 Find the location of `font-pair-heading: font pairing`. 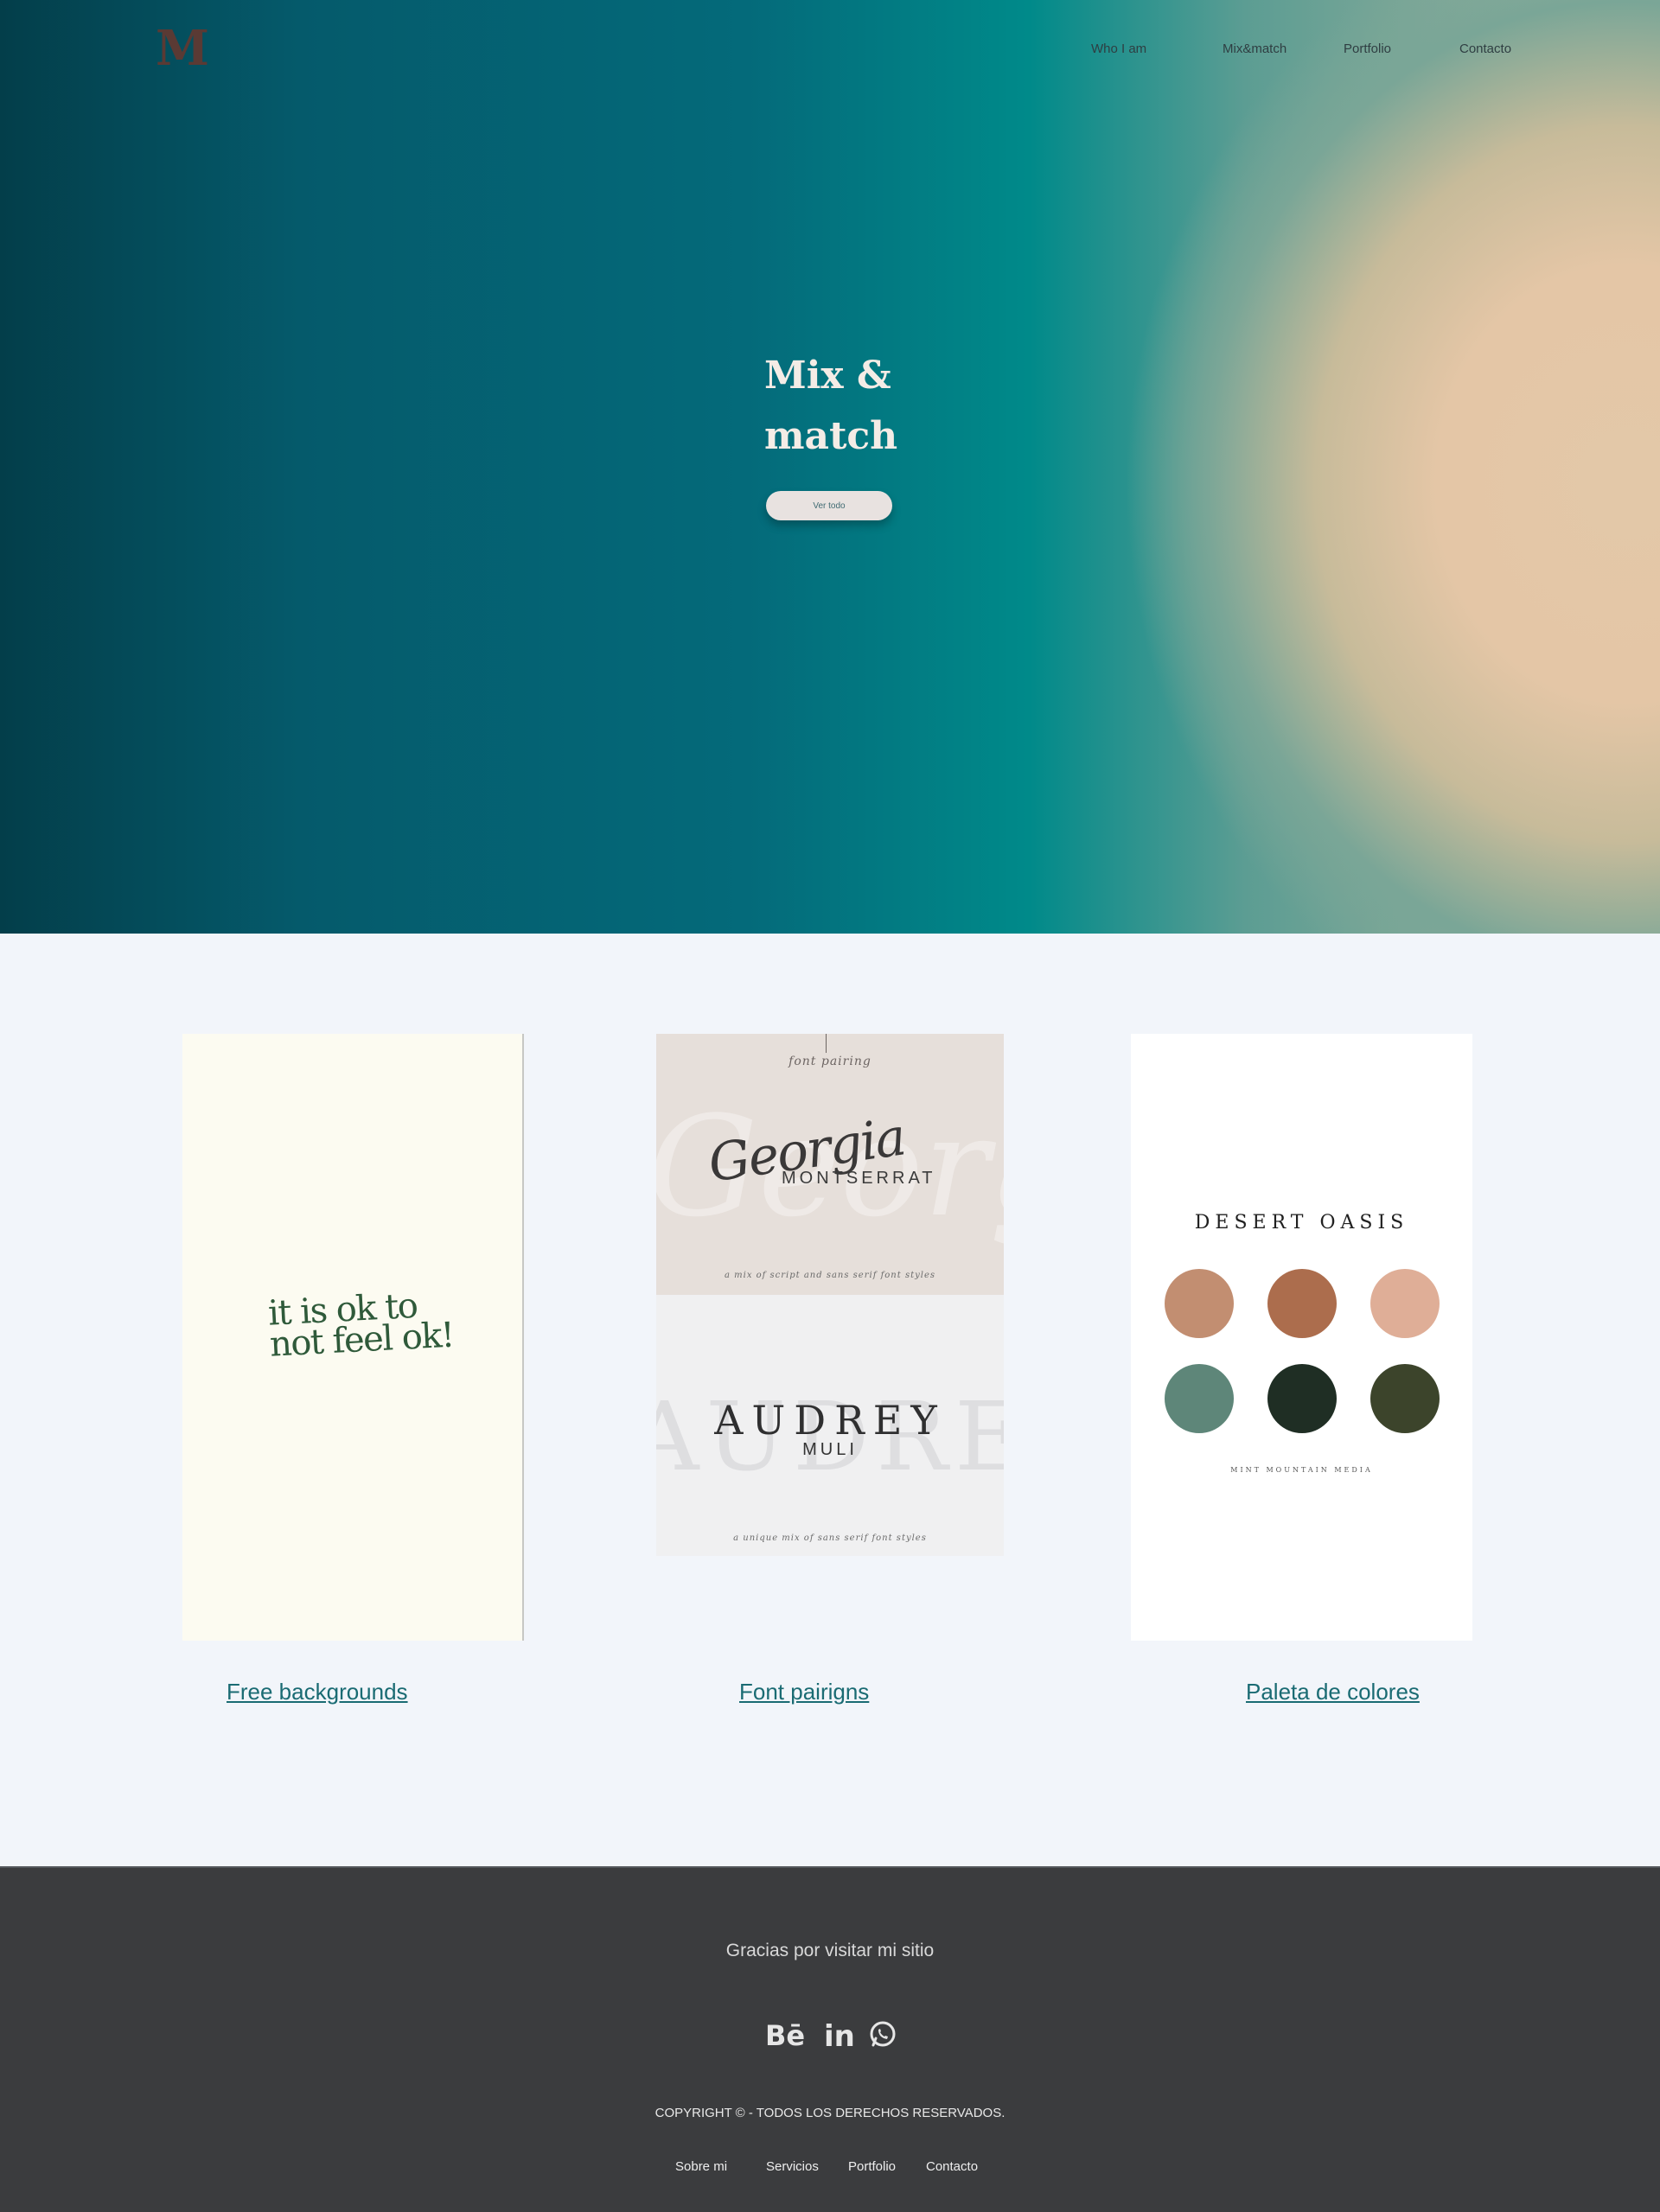

font-pair-heading: font pairing is located at coordinates (830, 1061).